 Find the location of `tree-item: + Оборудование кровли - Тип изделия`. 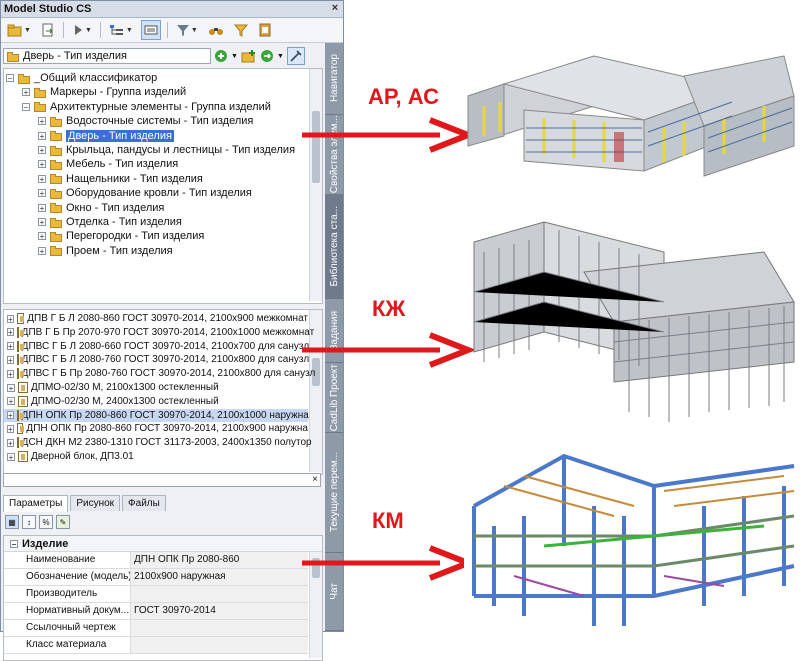

tree-item: + Оборудование кровли - Тип изделия is located at coordinates (145, 193).